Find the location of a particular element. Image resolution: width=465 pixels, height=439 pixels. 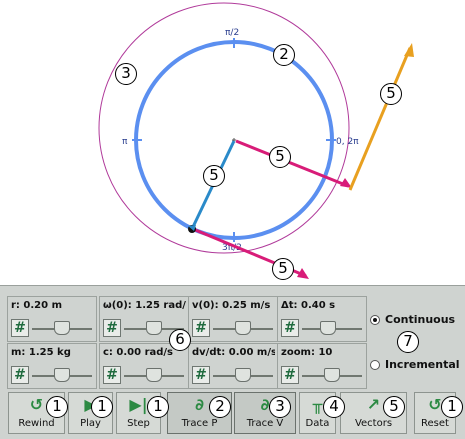

callout-4-data: 4 is located at coordinates (334, 407).